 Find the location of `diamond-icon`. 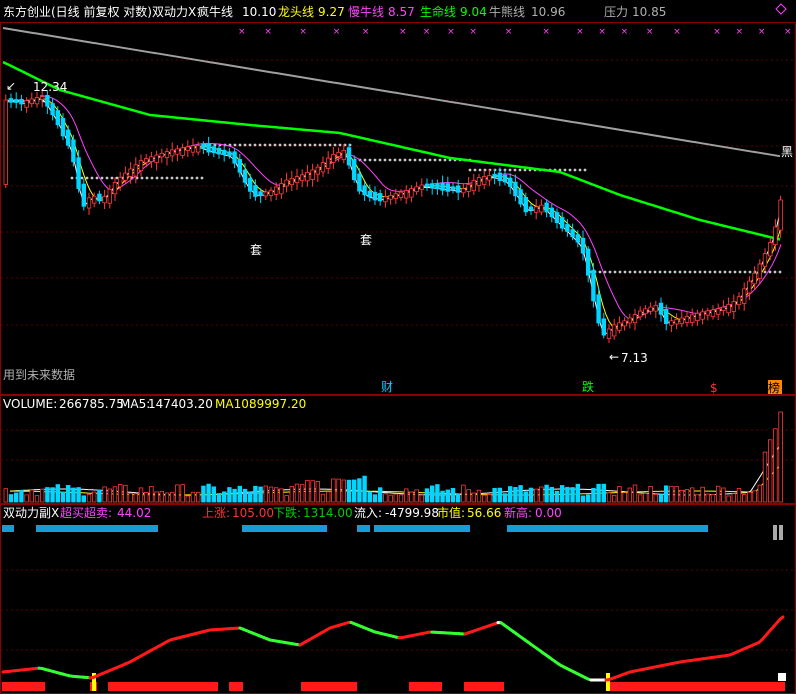

diamond-icon is located at coordinates (781, 9).